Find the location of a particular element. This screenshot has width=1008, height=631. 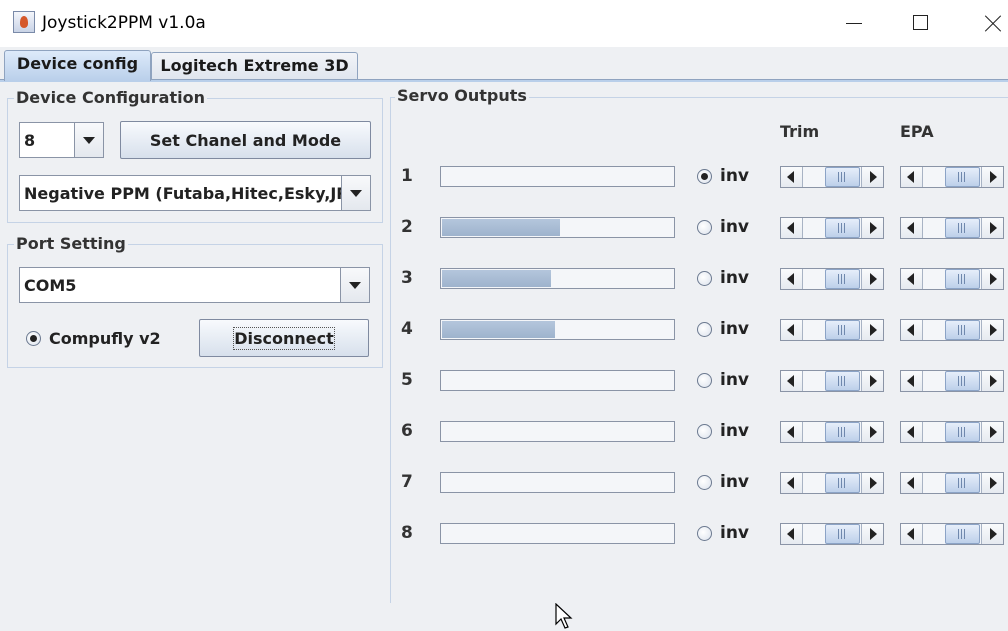

ppm-mode-select: Negative PPM (Futaba,Hitec,Esky,JR) is located at coordinates (195, 193).